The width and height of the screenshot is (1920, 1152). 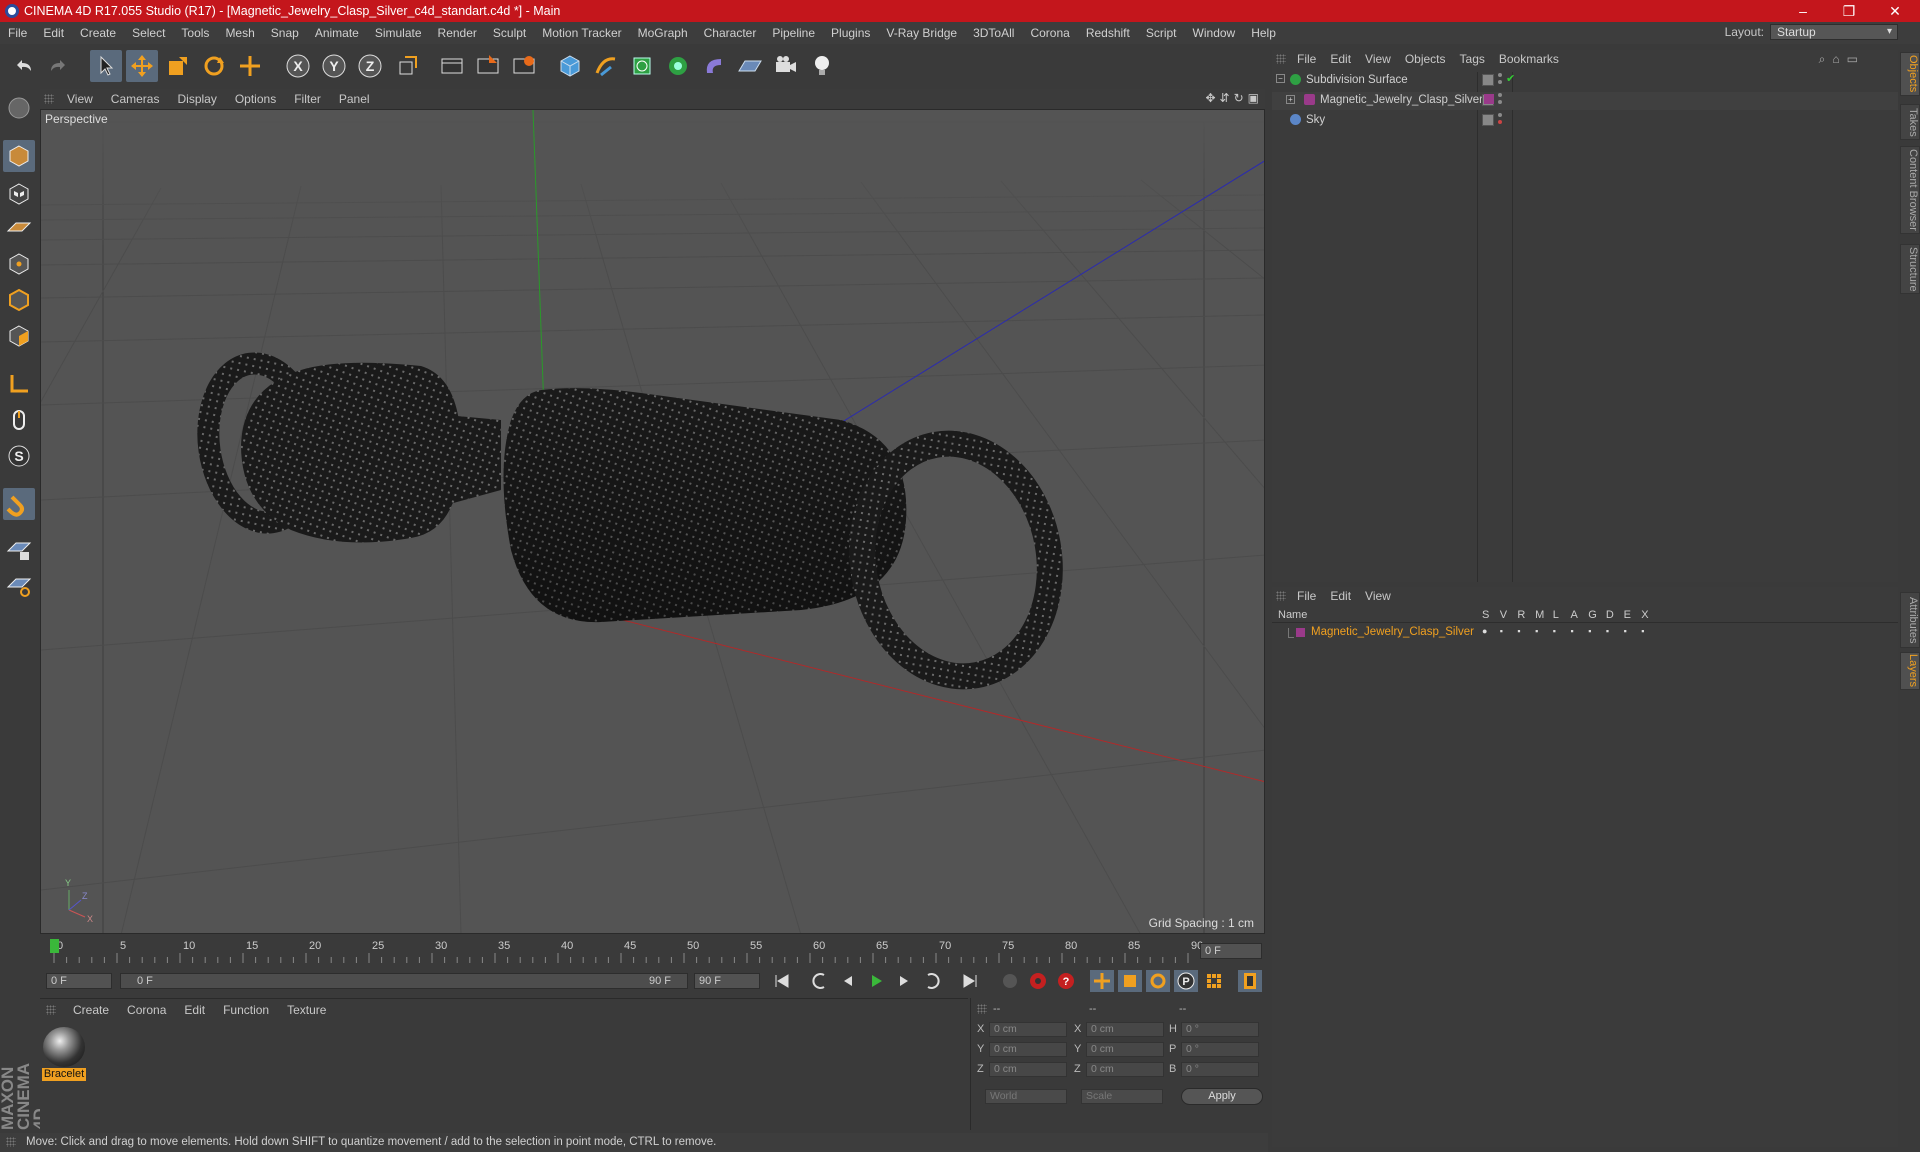 I want to click on grid-snap-icon, so click(x=19, y=586).